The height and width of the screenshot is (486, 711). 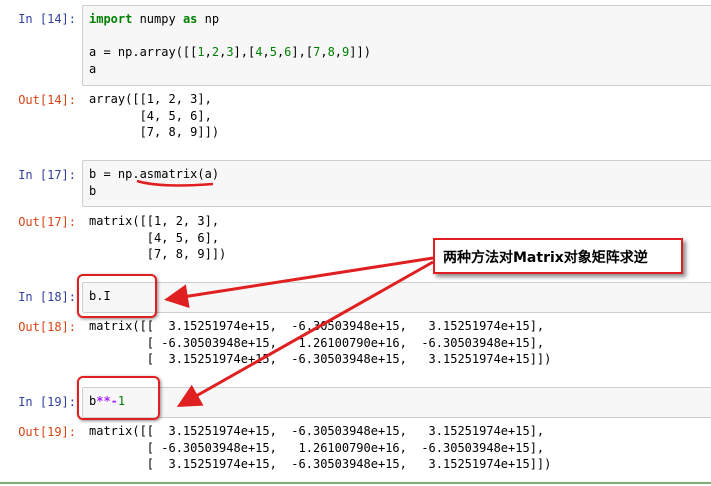 What do you see at coordinates (175, 183) in the screenshot?
I see `asmatrix-underline` at bounding box center [175, 183].